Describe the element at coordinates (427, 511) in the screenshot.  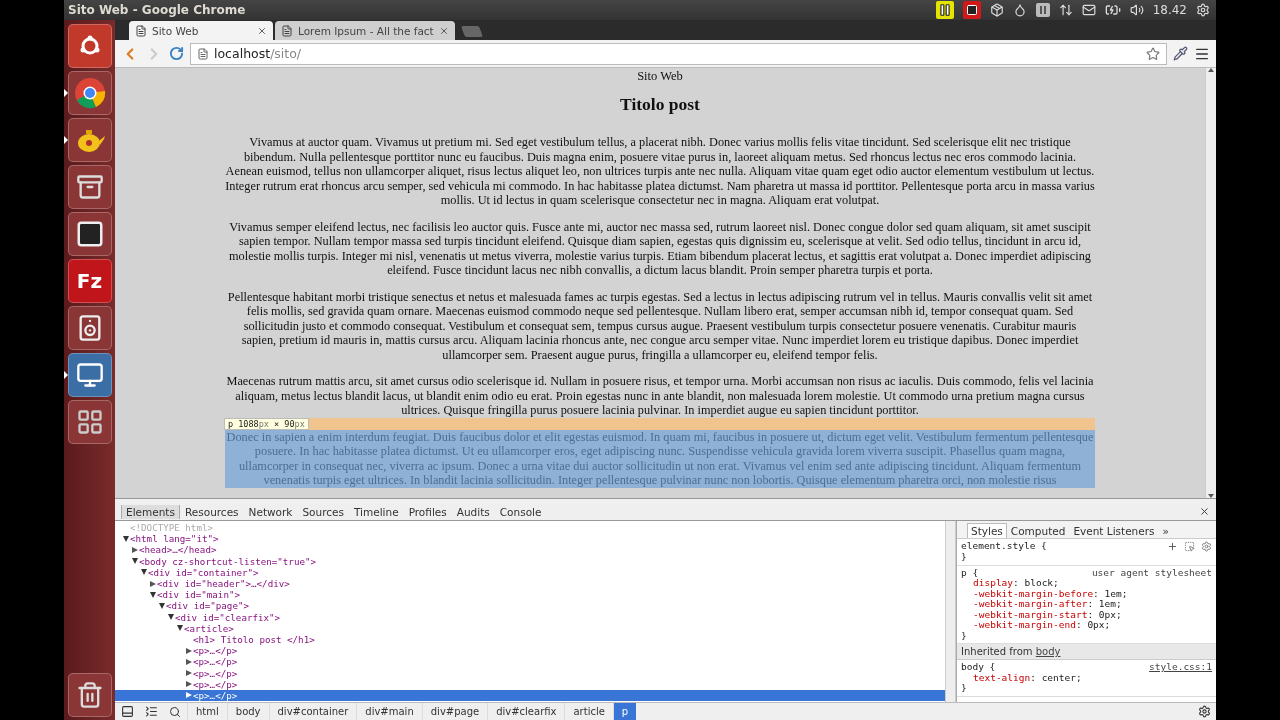
I see `devtools-tab: Profiles` at that location.